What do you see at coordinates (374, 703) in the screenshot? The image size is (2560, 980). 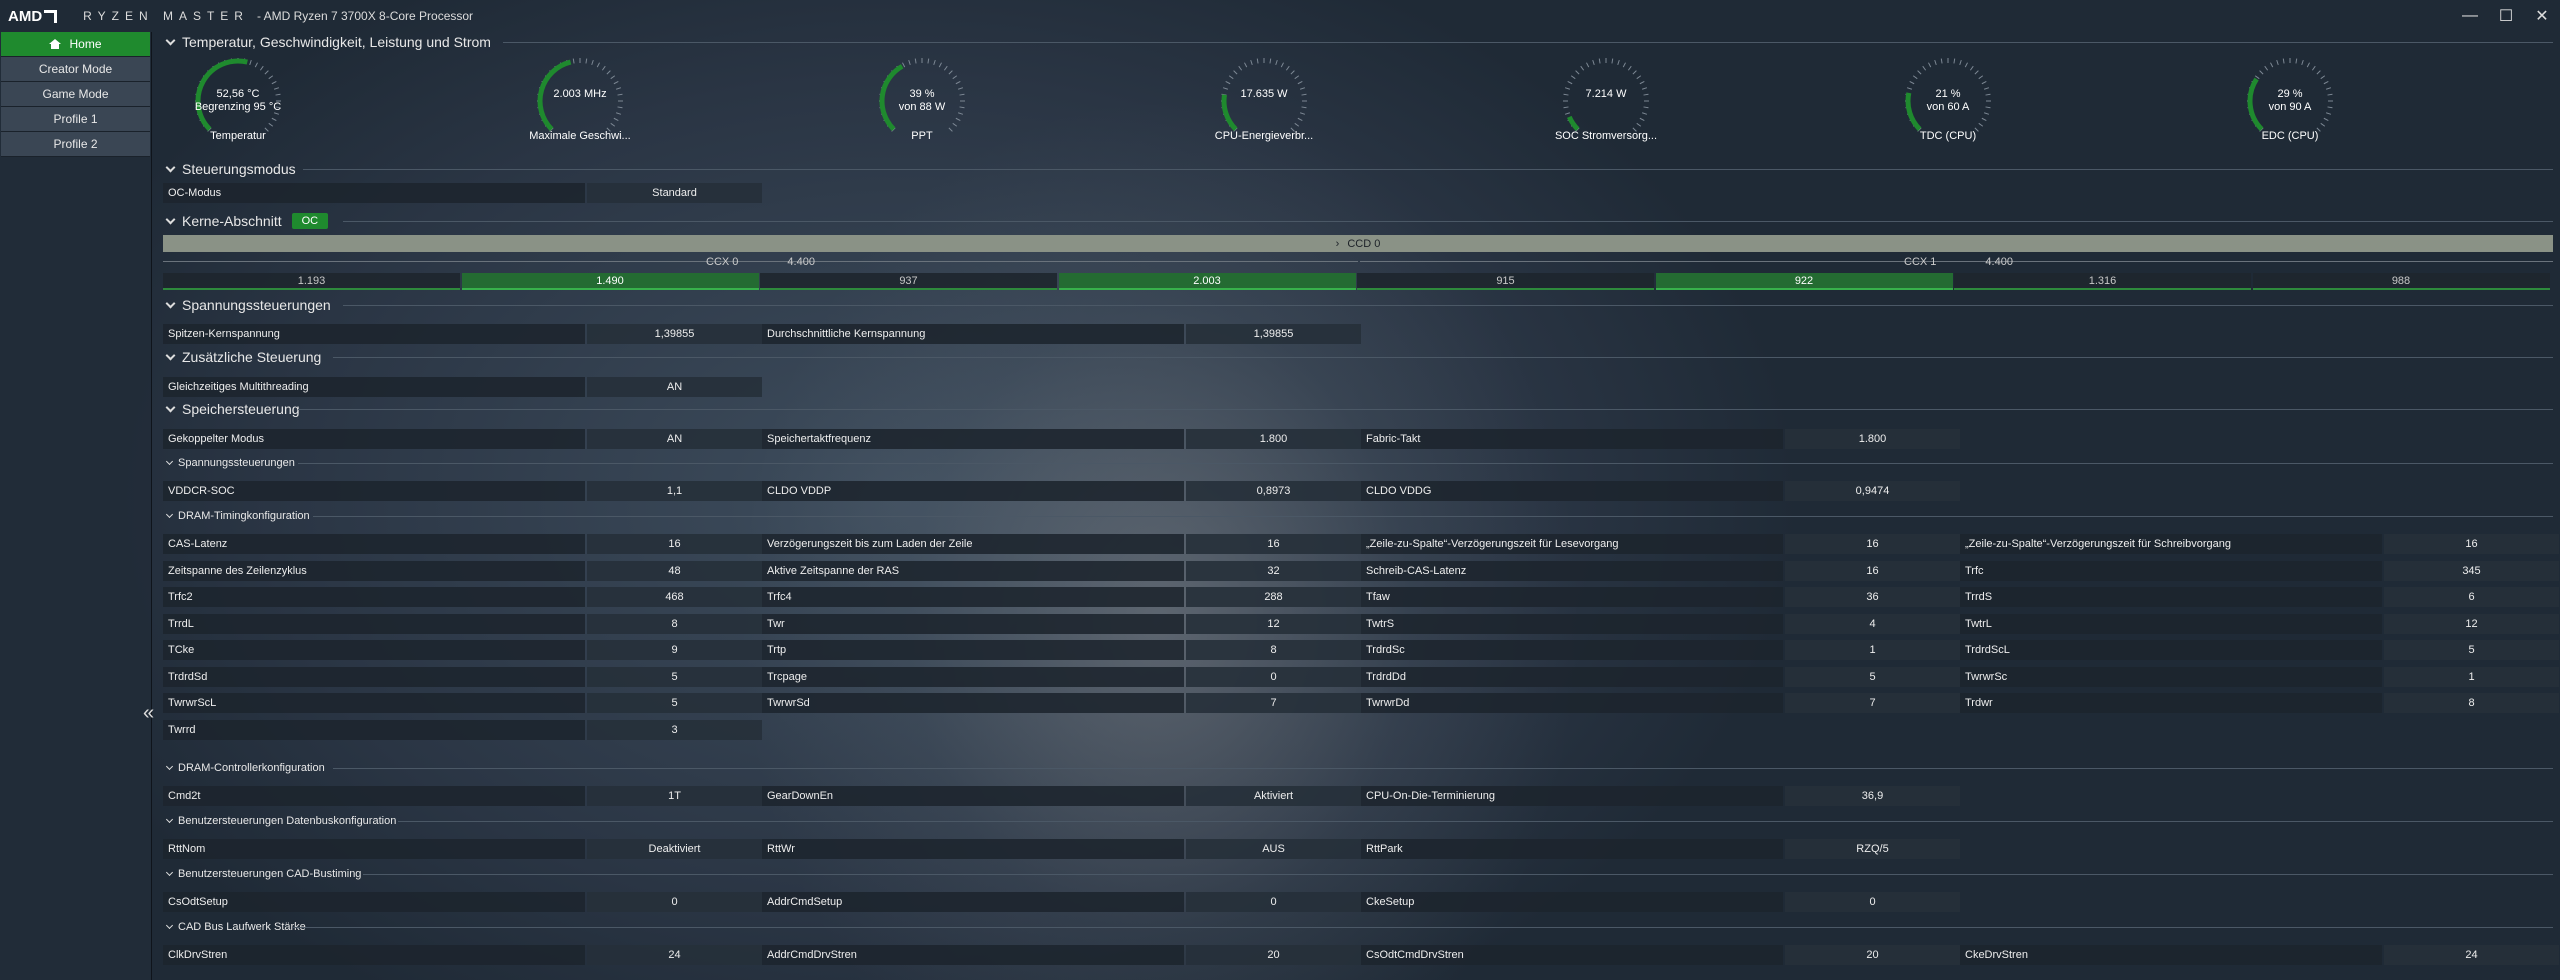 I see `setting-label: TwrwrScL` at bounding box center [374, 703].